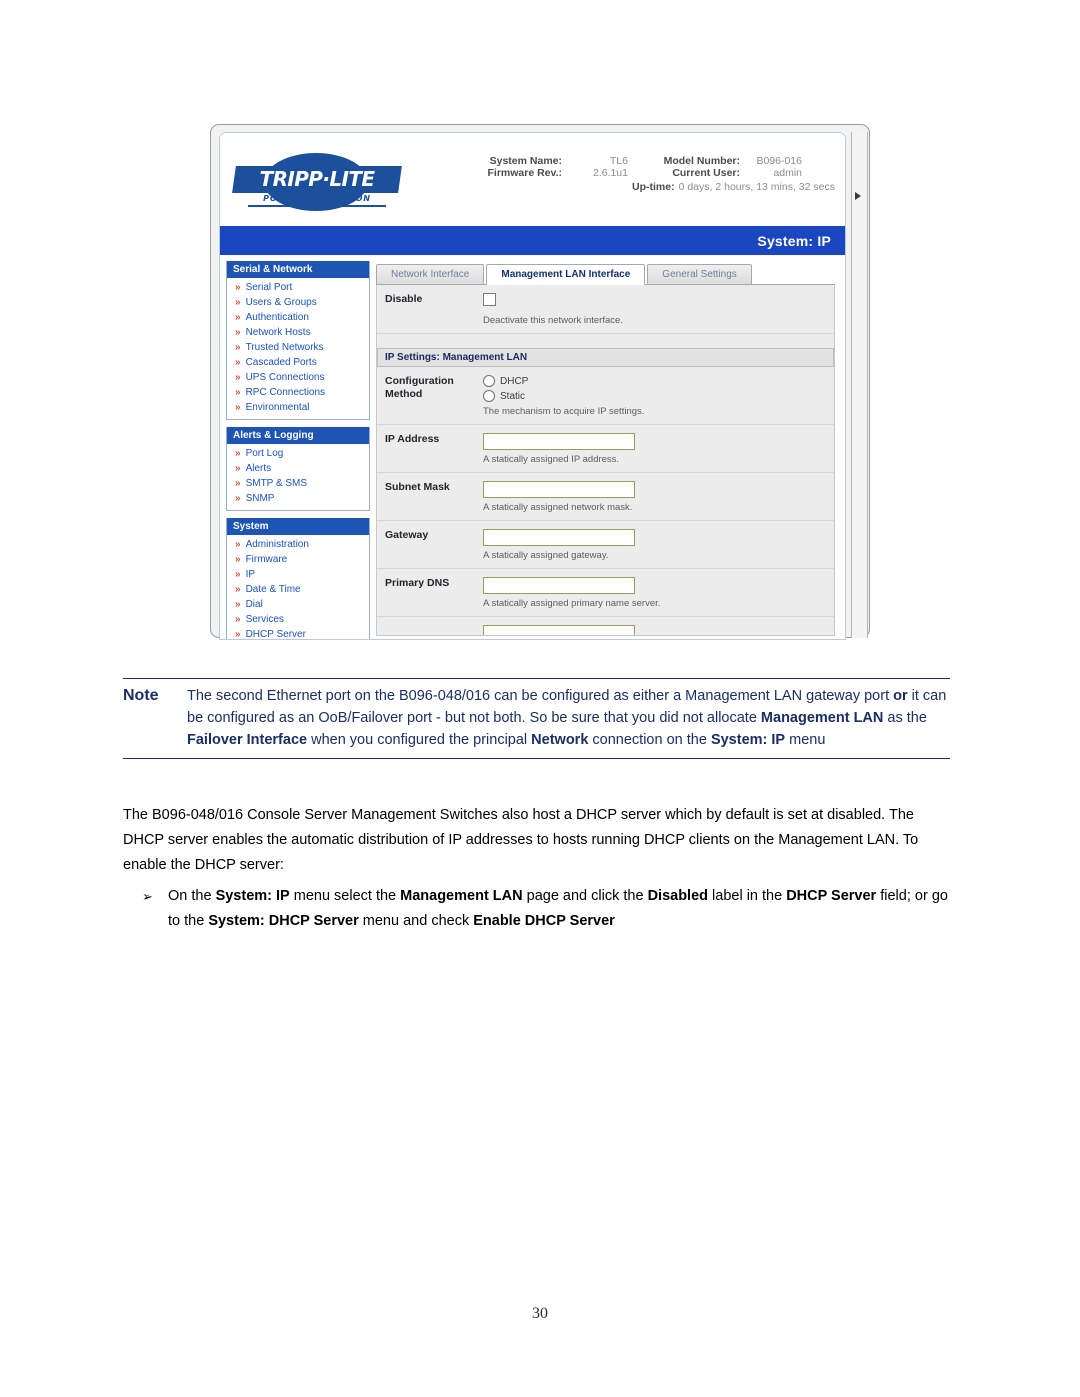  Describe the element at coordinates (275, 634) in the screenshot. I see `sidebar-item-label: DHCP Server` at that location.